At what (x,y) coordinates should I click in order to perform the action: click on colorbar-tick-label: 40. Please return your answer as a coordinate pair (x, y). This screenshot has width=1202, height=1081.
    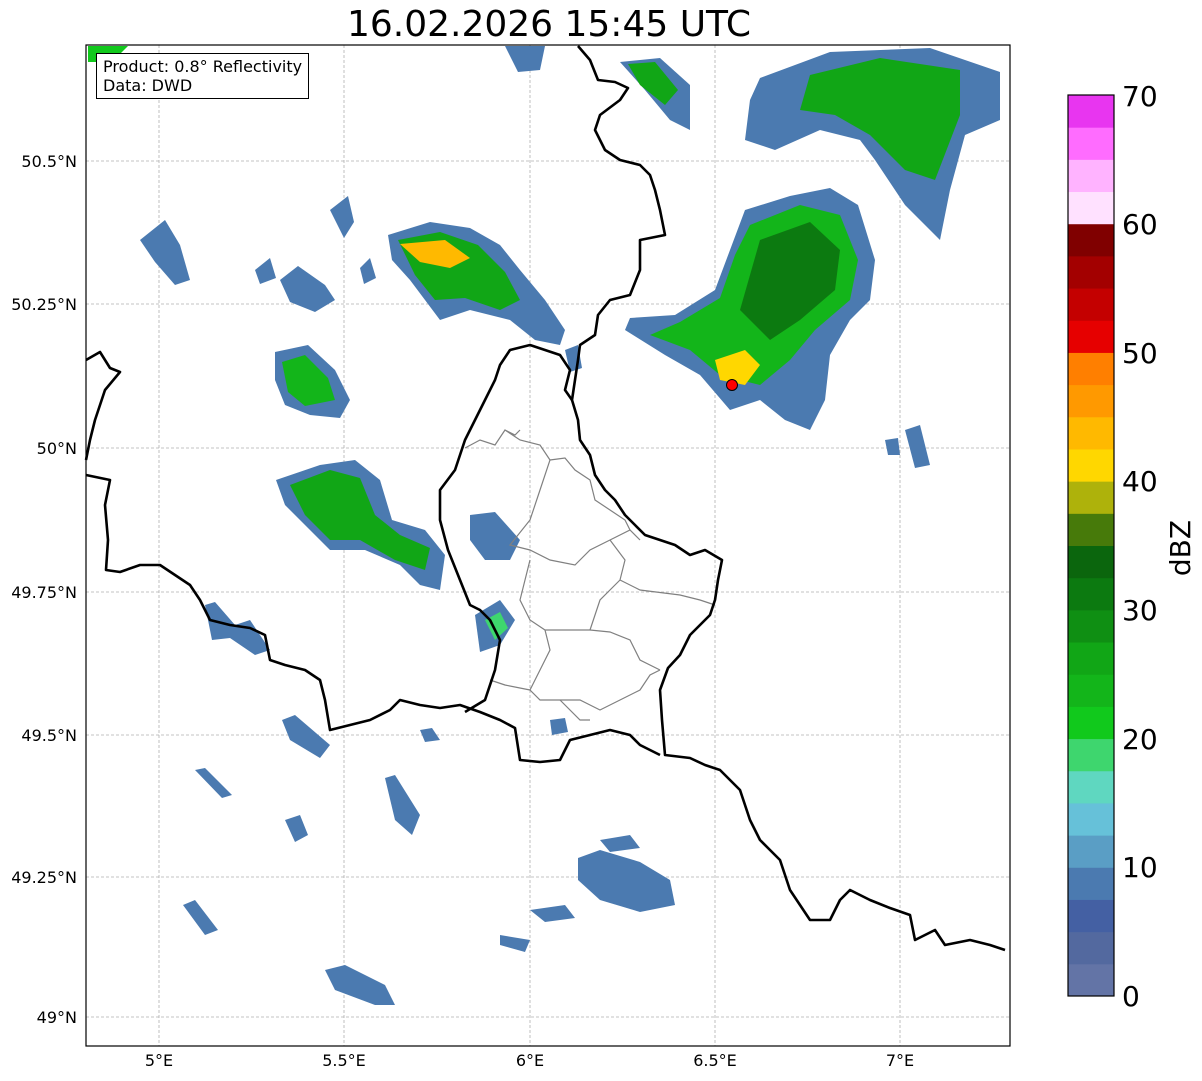
    Looking at the image, I should click on (1140, 481).